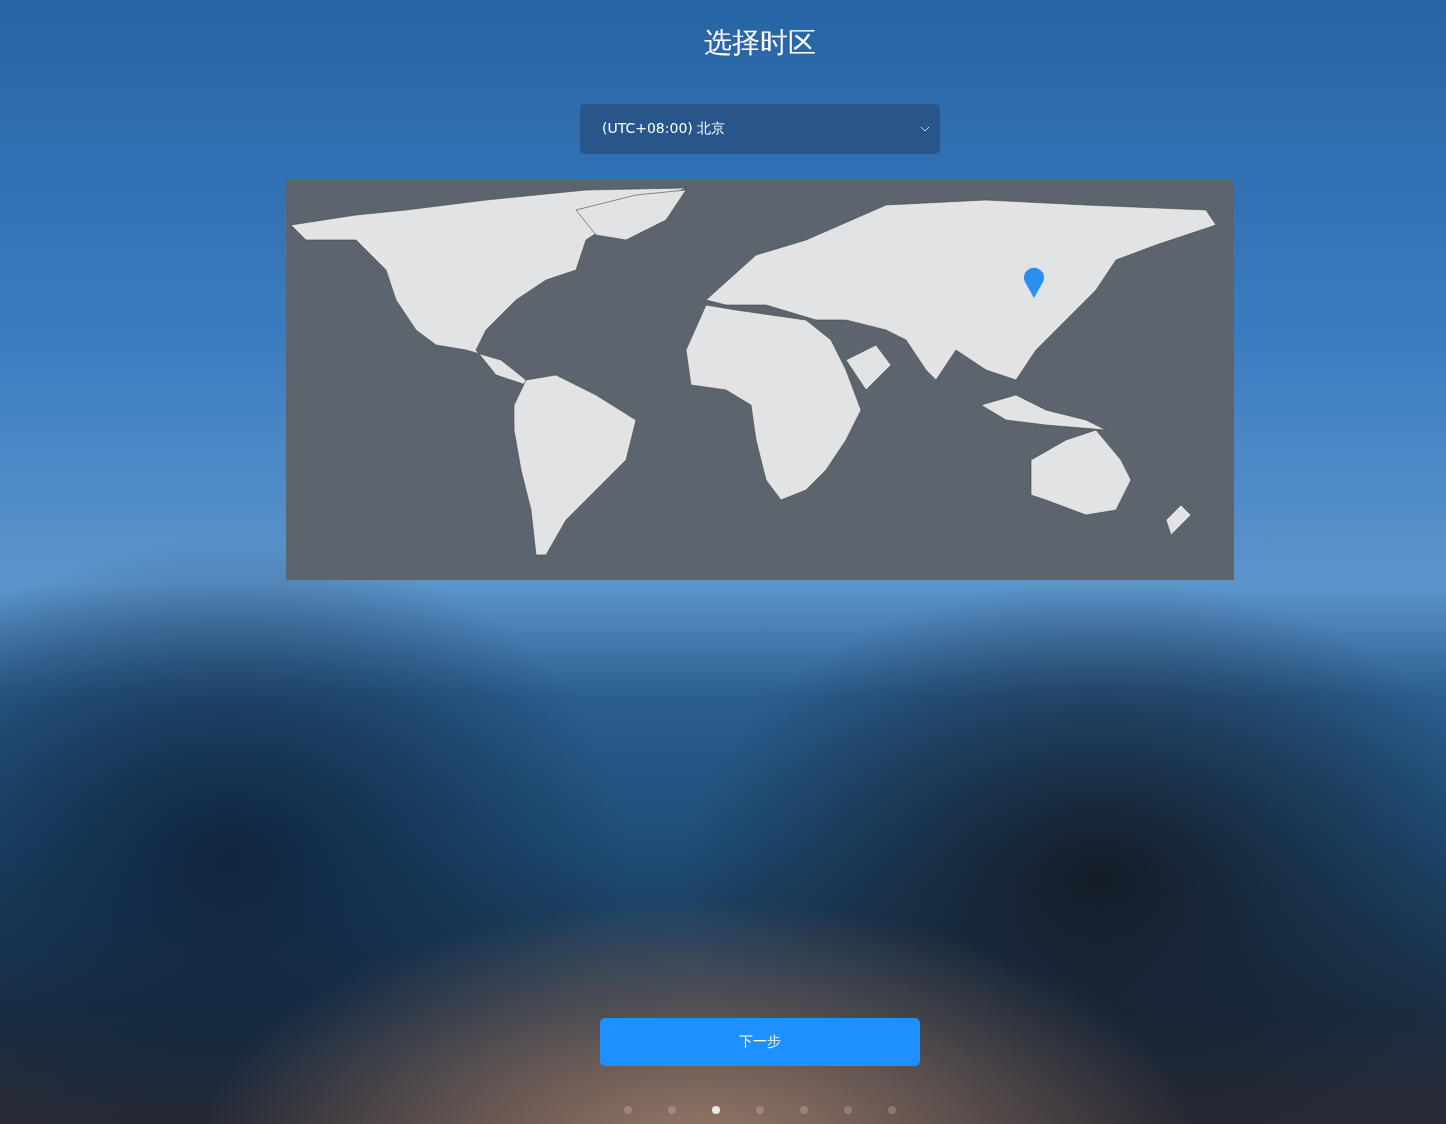 This screenshot has height=1124, width=1446. Describe the element at coordinates (760, 129) in the screenshot. I see `timezone-dropdown: (UTC+08:00) 北京` at that location.